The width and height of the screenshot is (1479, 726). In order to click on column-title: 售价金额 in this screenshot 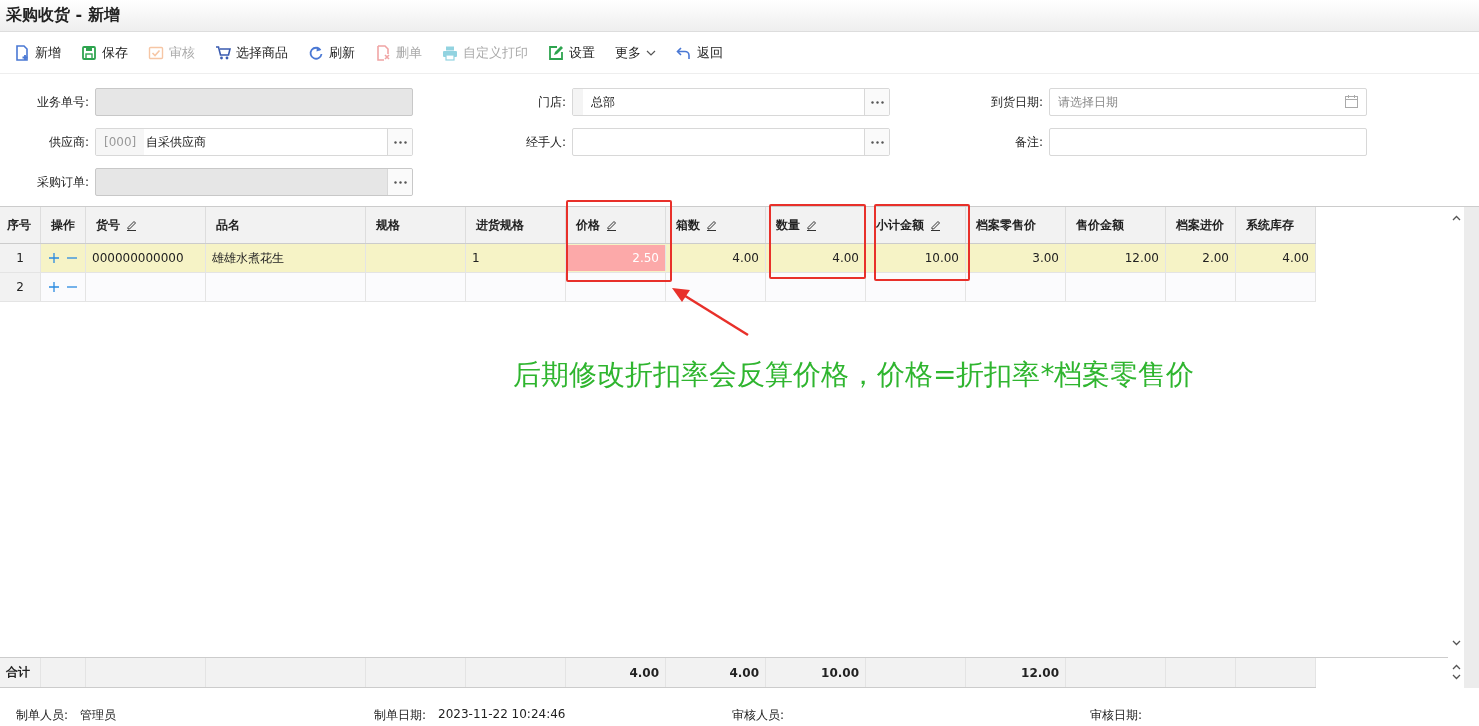, I will do `click(1100, 225)`.